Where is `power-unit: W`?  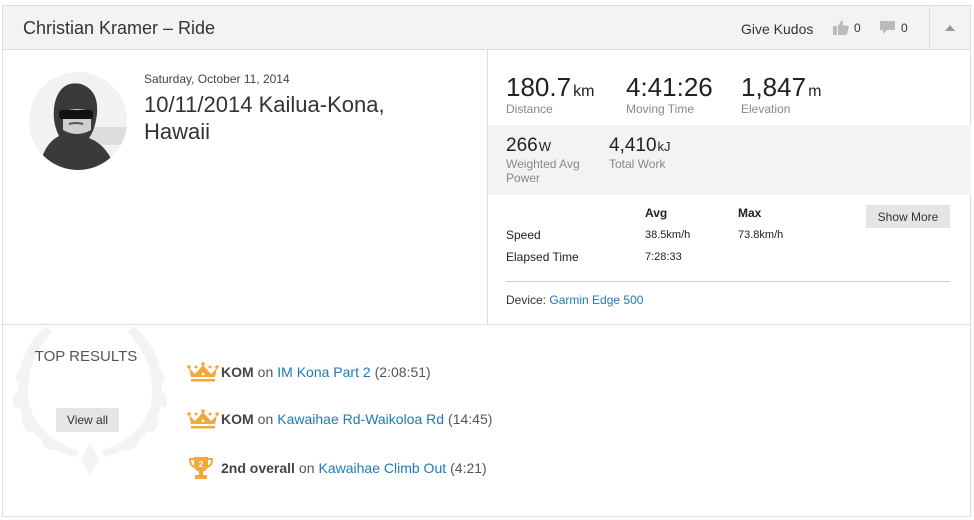
power-unit: W is located at coordinates (544, 146).